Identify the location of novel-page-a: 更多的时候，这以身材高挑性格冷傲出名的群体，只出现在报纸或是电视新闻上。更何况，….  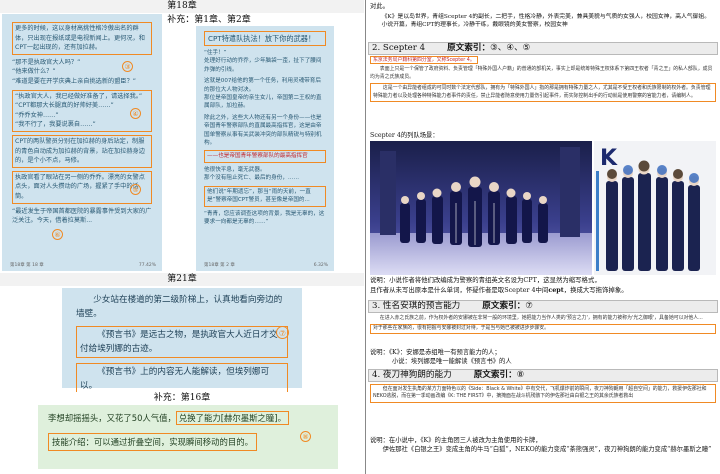
(82, 142).